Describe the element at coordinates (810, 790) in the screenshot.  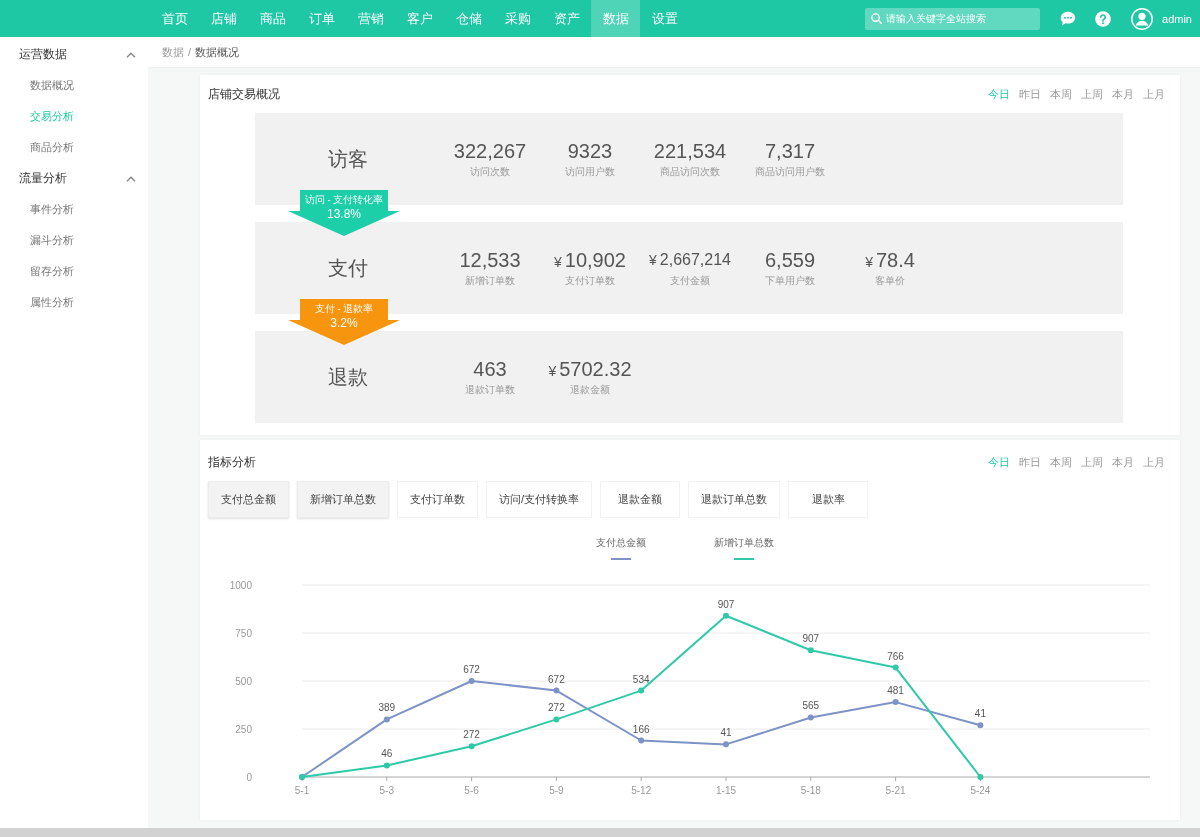
I see `axis-label: 5-18` at that location.